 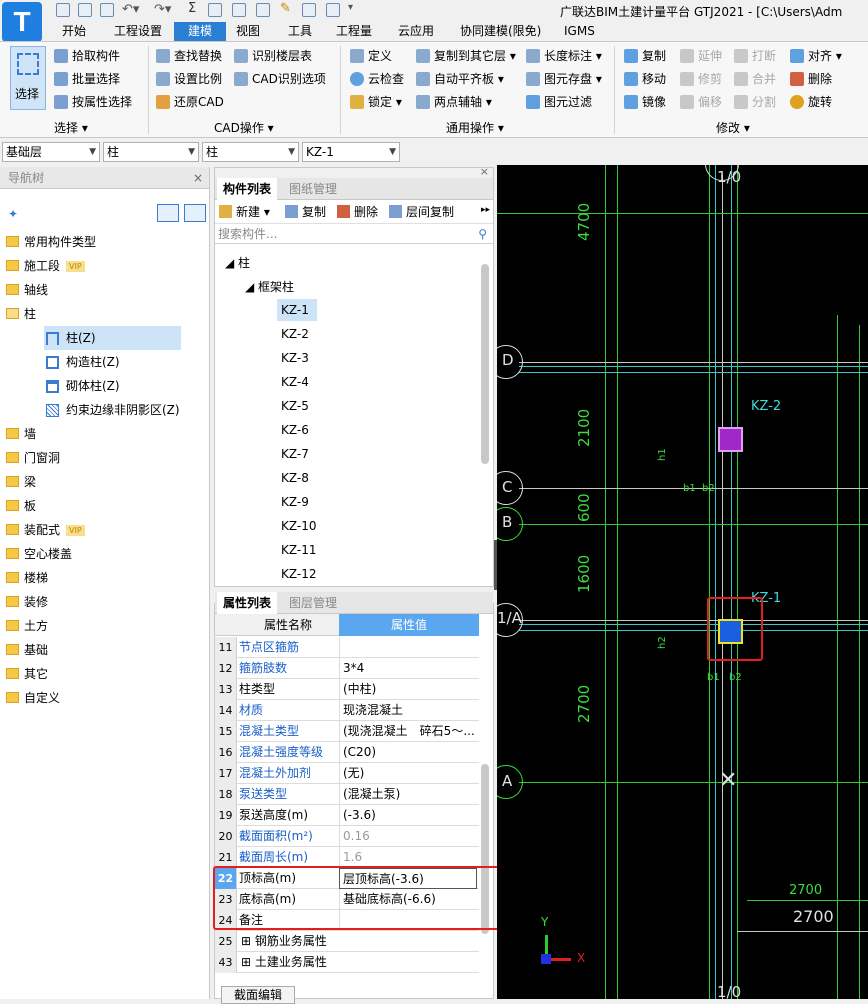 I want to click on report-icon, so click(x=239, y=10).